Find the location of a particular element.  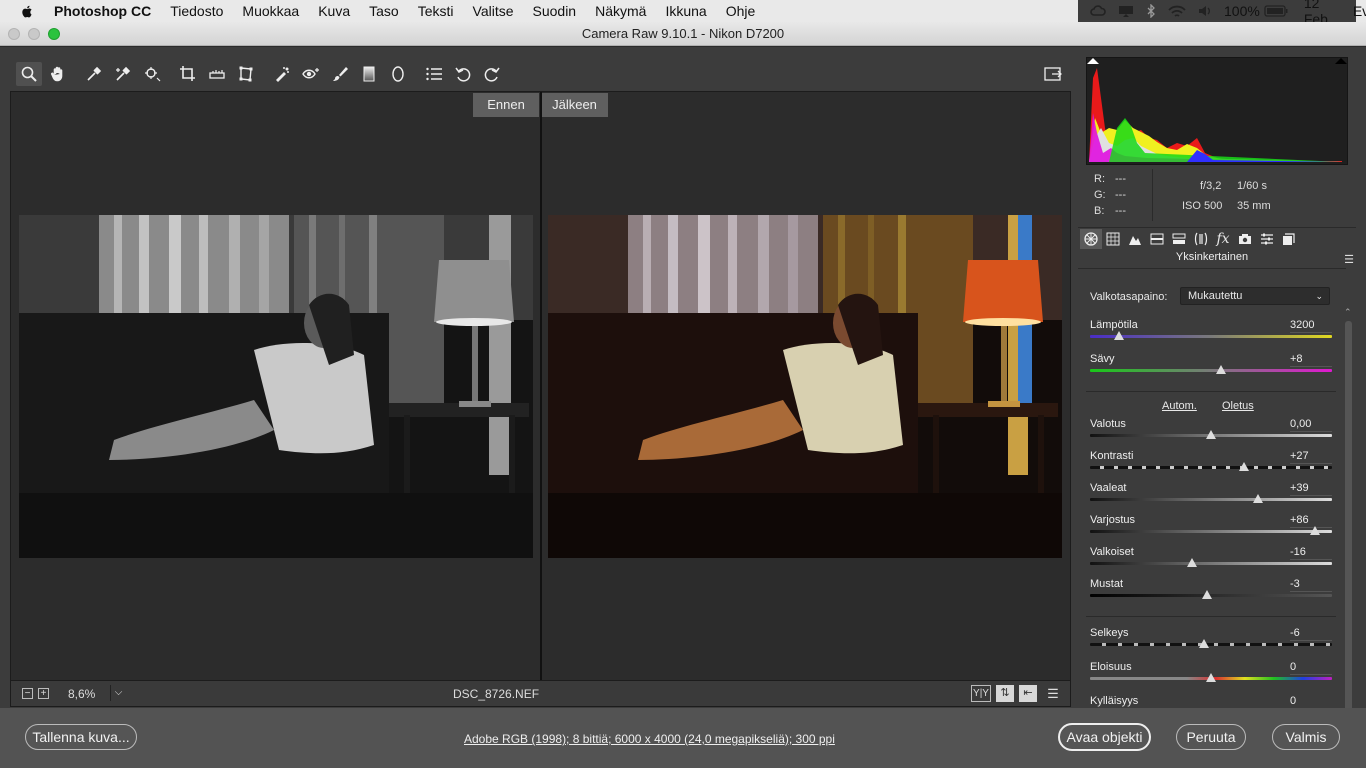

scroll-up-icon: ⌃ is located at coordinates (1348, 312).